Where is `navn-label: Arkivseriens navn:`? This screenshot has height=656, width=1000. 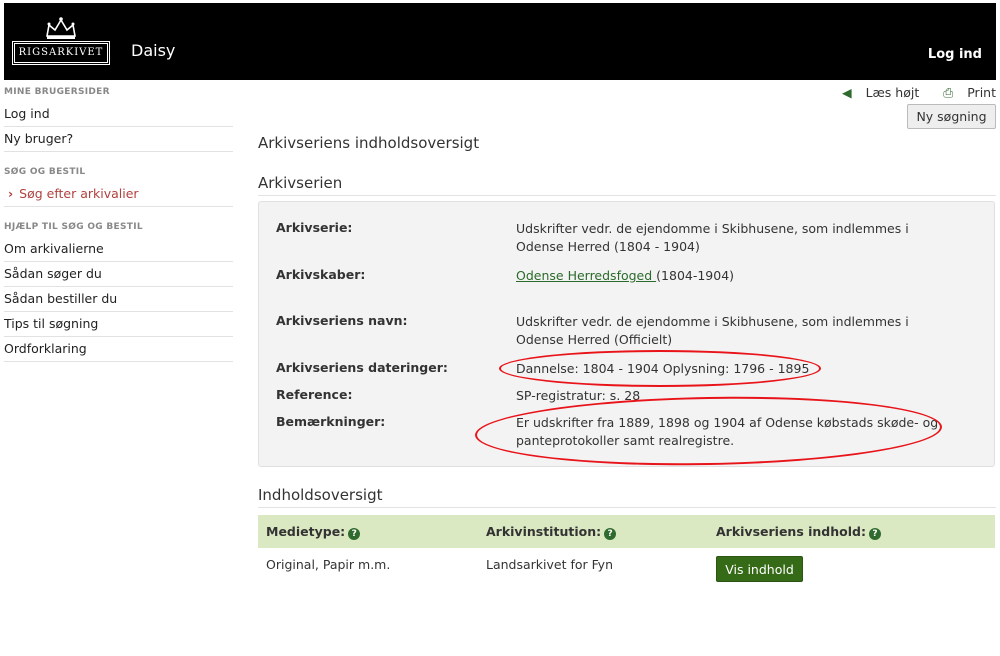 navn-label: Arkivseriens navn: is located at coordinates (342, 320).